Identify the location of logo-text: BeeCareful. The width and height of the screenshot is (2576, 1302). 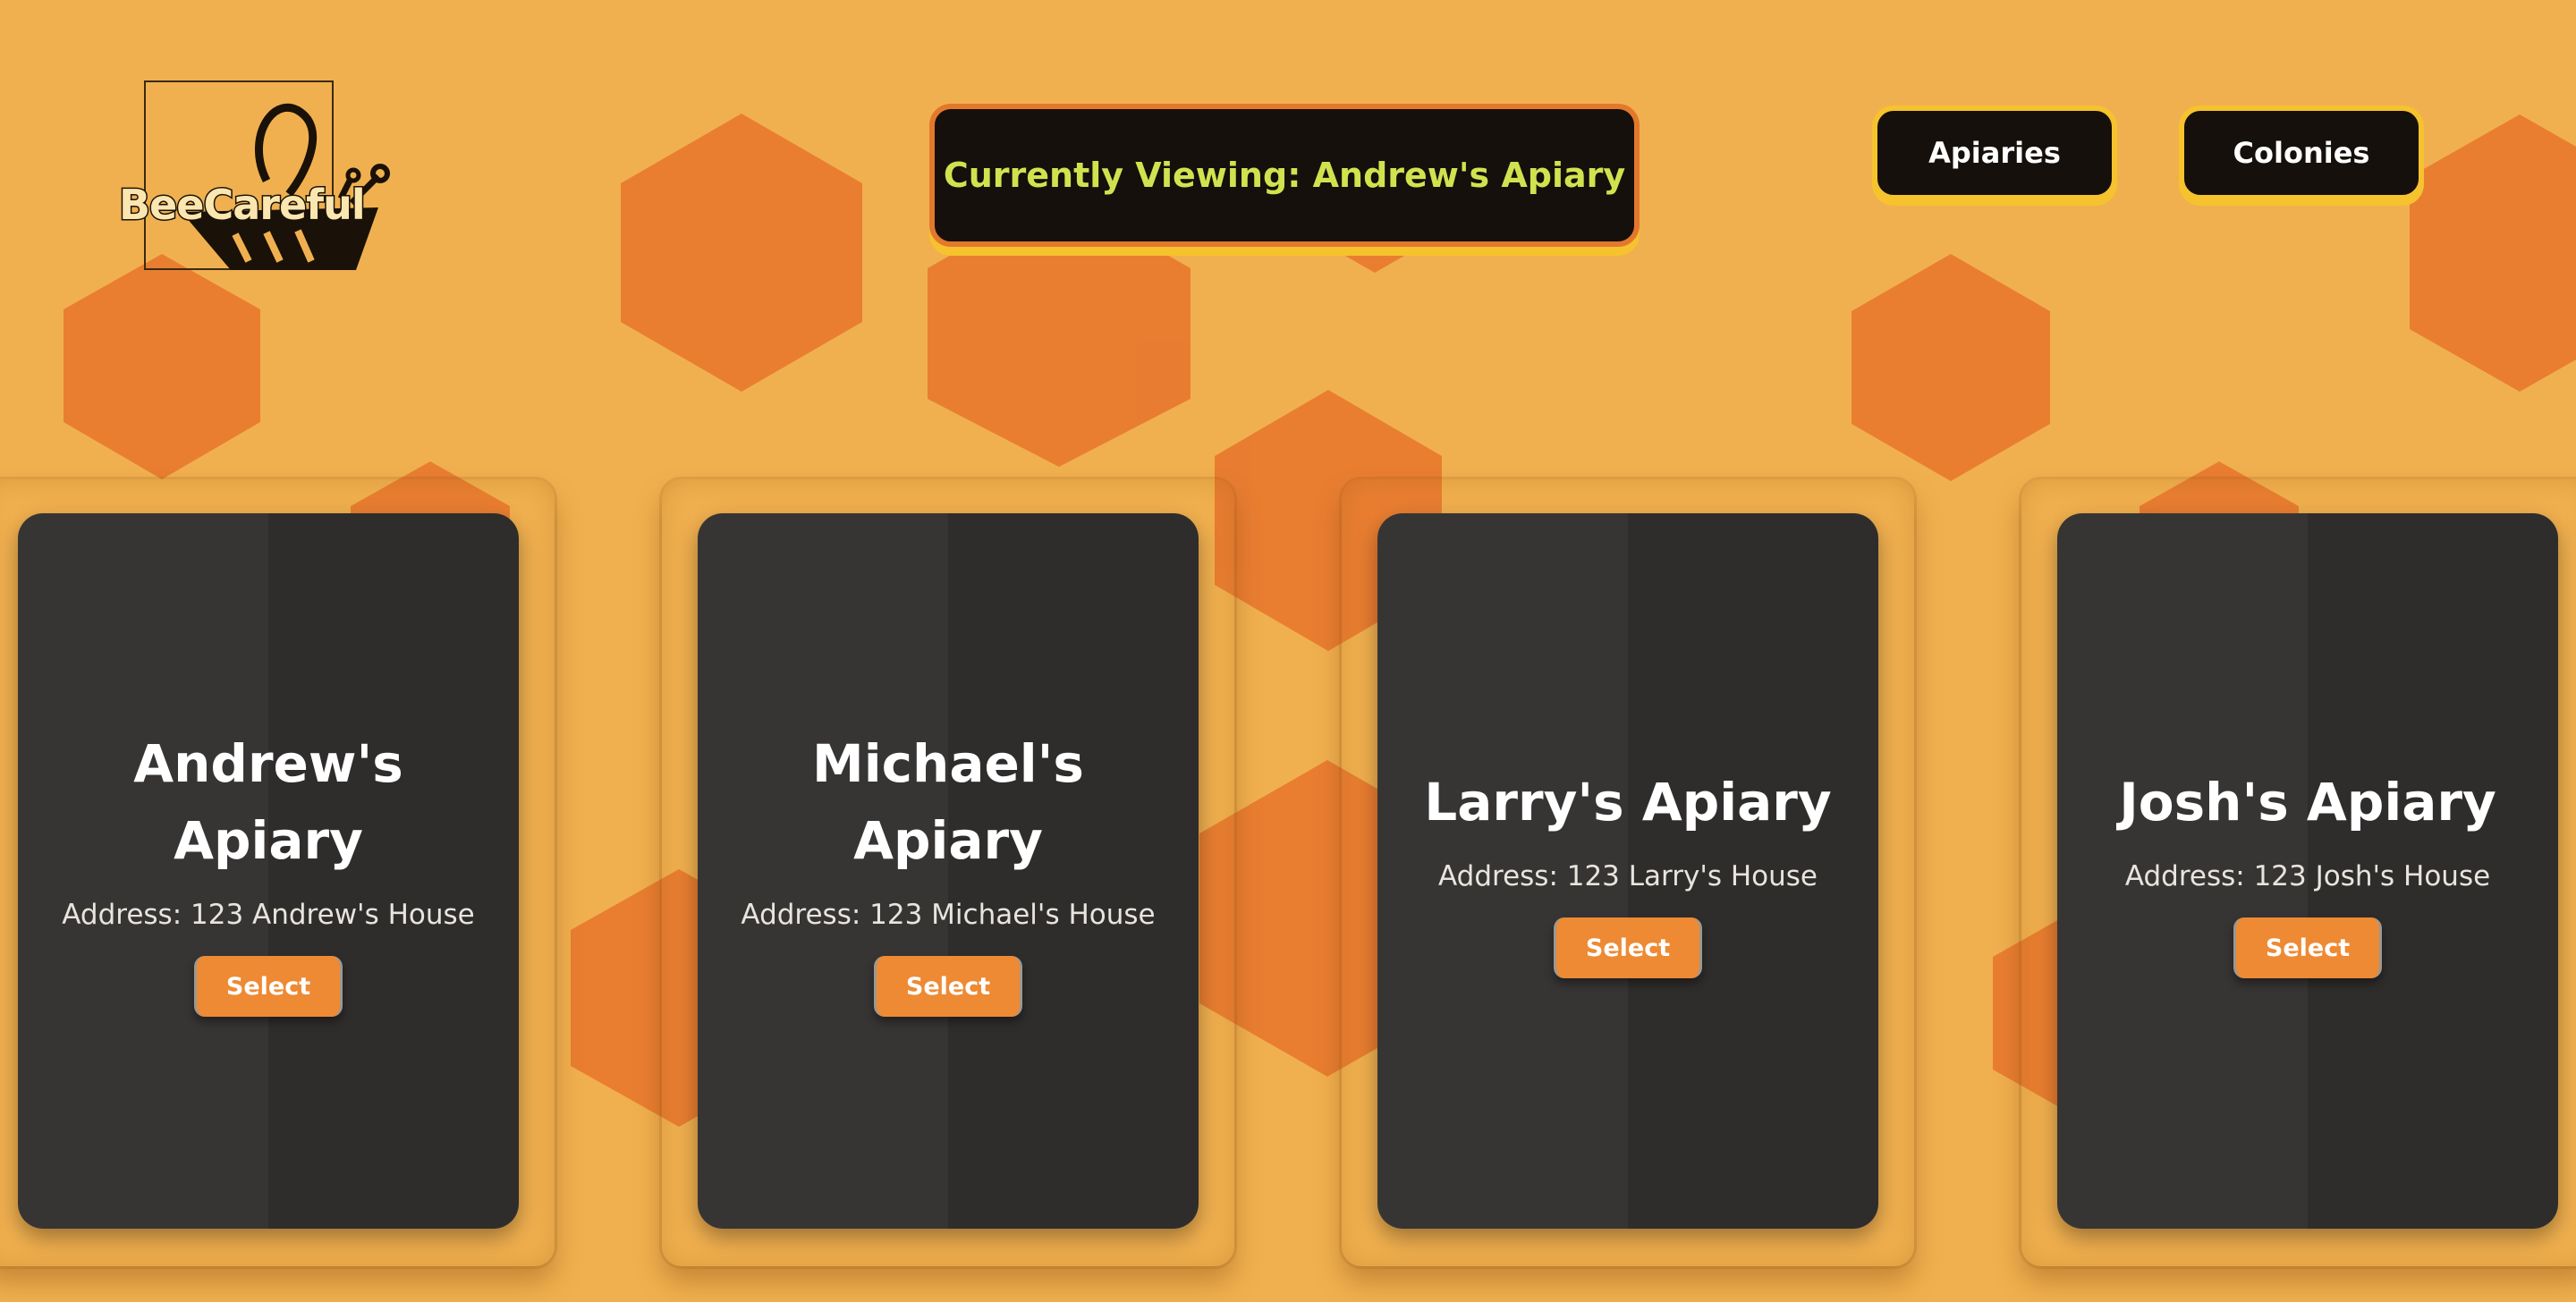
(243, 205).